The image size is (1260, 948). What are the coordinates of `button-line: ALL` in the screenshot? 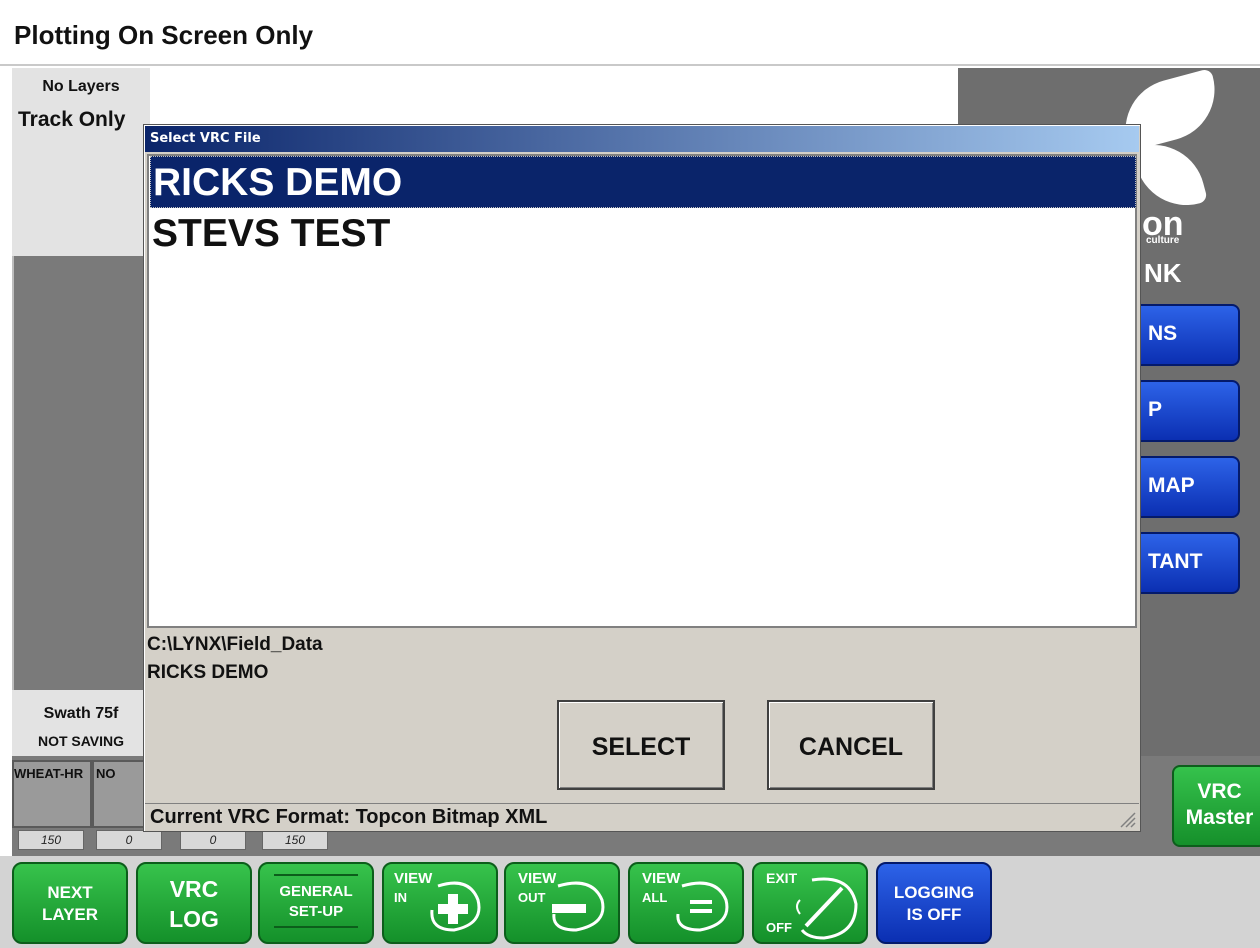 It's located at (655, 897).